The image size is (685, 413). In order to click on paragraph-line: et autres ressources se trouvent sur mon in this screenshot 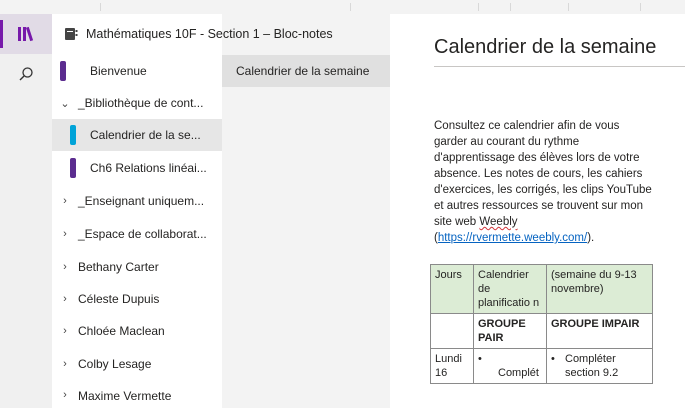, I will do `click(539, 206)`.